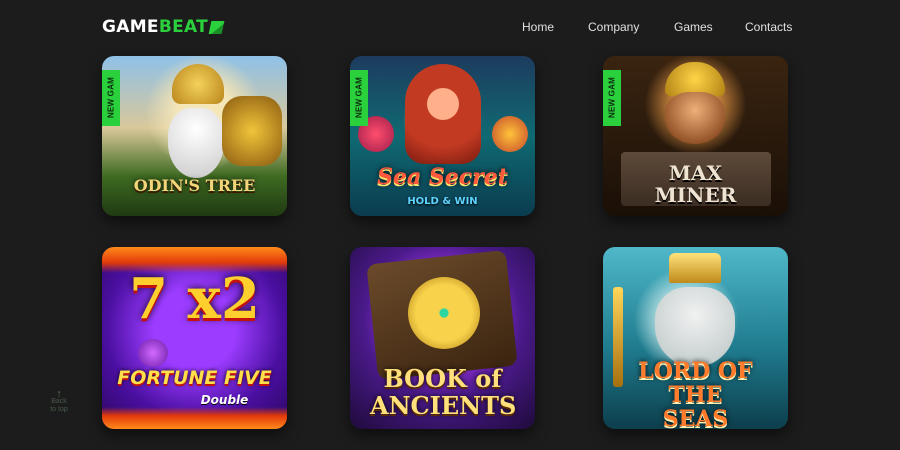  Describe the element at coordinates (695, 393) in the screenshot. I see `game-title-lord-of-the-seas: LORD OF THE SEAS` at that location.